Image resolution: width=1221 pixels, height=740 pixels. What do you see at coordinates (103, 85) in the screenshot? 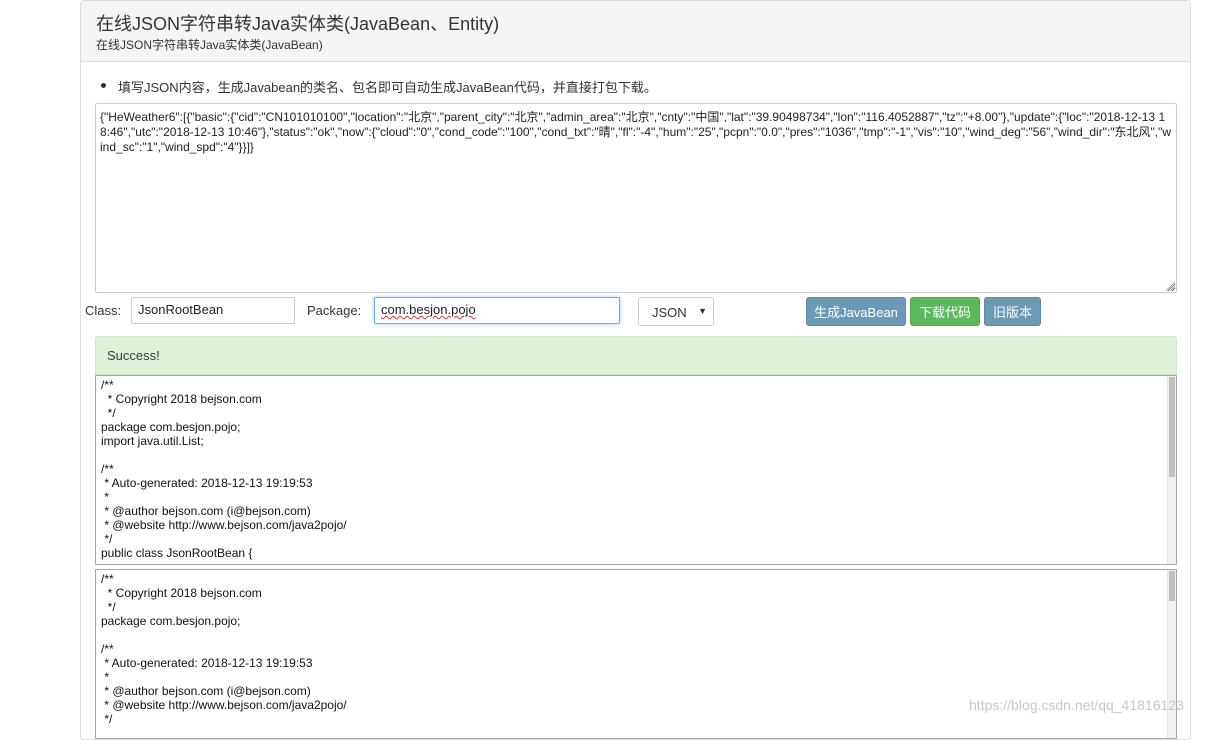
I see `bullet-icon` at bounding box center [103, 85].